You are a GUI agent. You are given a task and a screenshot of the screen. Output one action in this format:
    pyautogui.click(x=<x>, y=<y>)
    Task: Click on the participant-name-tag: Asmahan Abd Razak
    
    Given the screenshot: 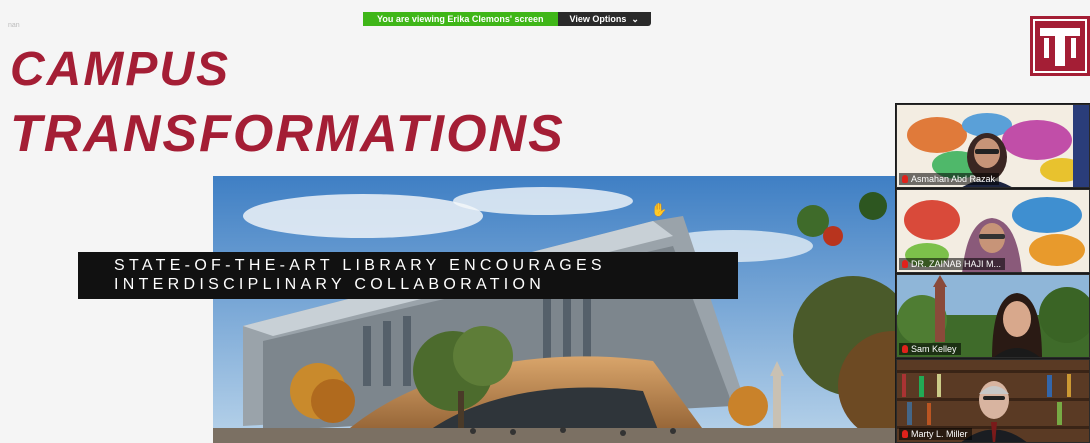 What is the action you would take?
    pyautogui.click(x=949, y=179)
    